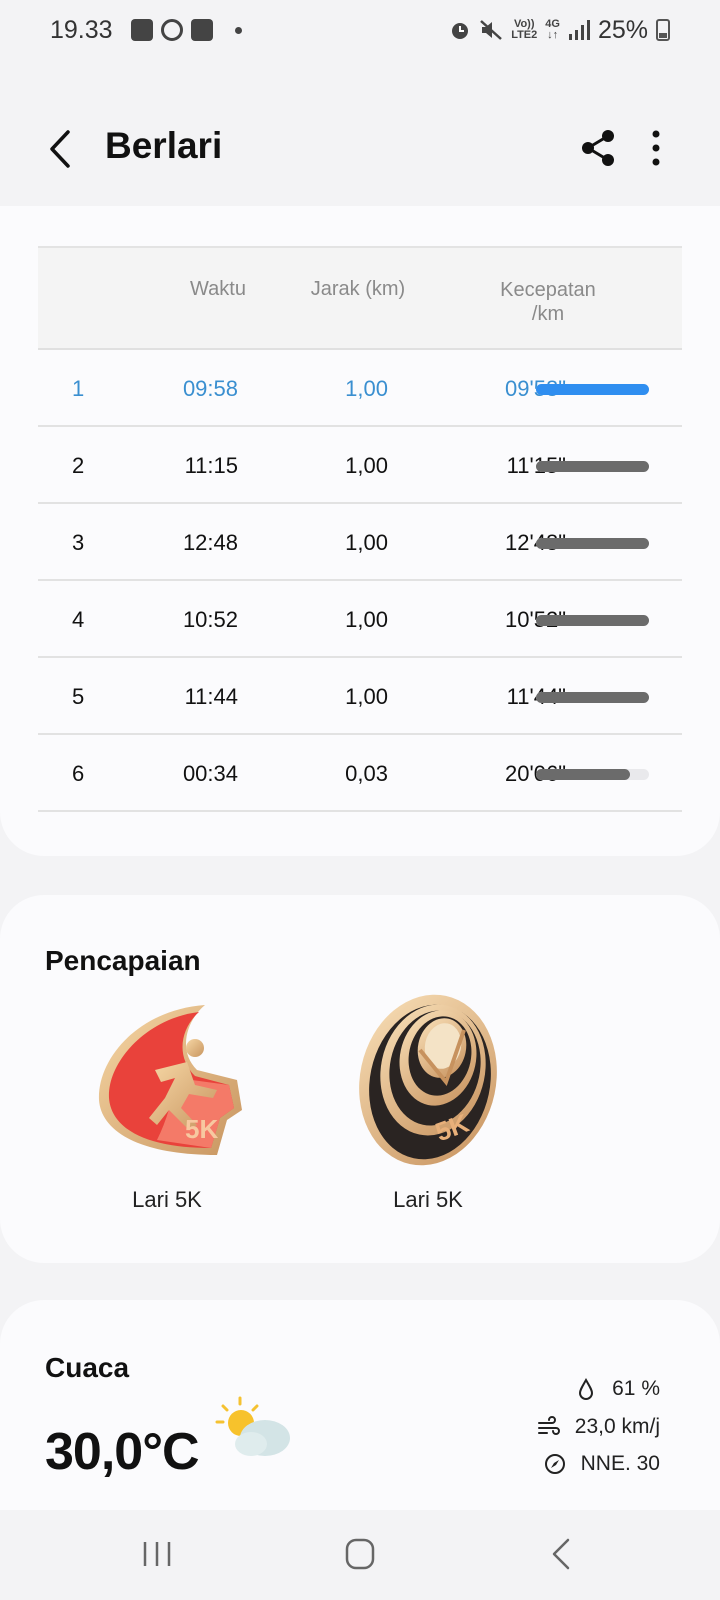  What do you see at coordinates (81, 29) in the screenshot?
I see `status-time: 19.33` at bounding box center [81, 29].